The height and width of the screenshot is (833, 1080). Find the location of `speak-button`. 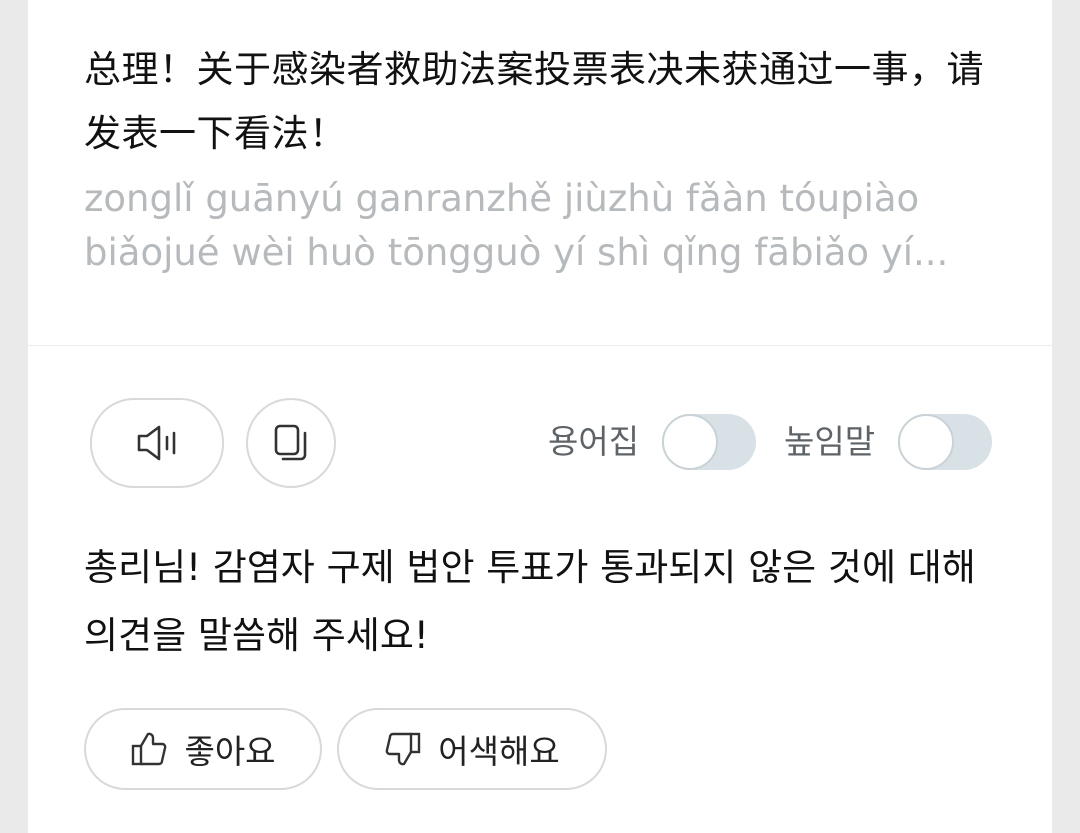

speak-button is located at coordinates (157, 443).